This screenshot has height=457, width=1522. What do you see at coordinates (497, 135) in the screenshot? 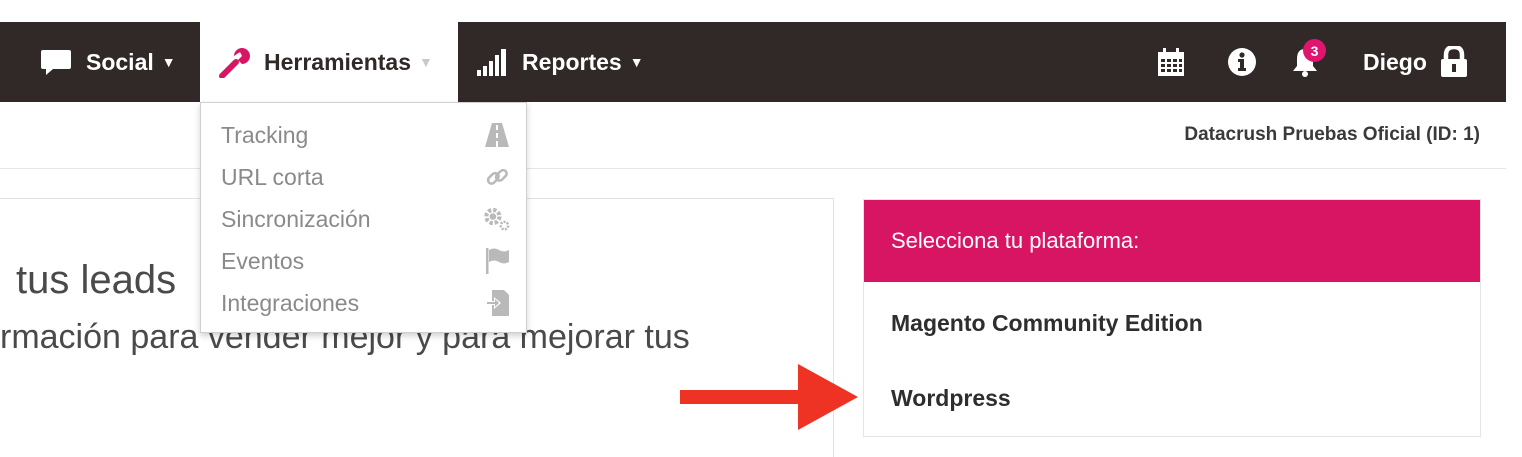
I see `road-icon` at bounding box center [497, 135].